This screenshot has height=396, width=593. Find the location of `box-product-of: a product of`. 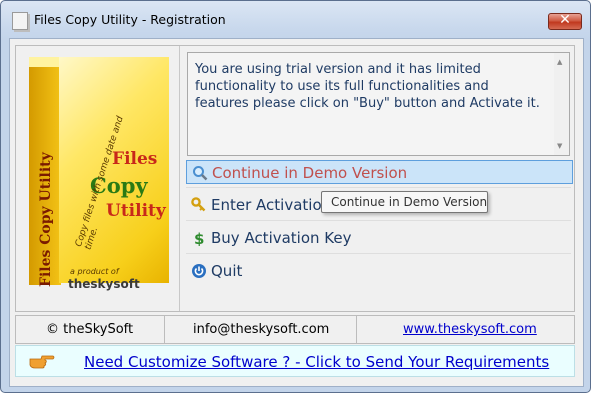

box-product-of: a product of is located at coordinates (94, 271).